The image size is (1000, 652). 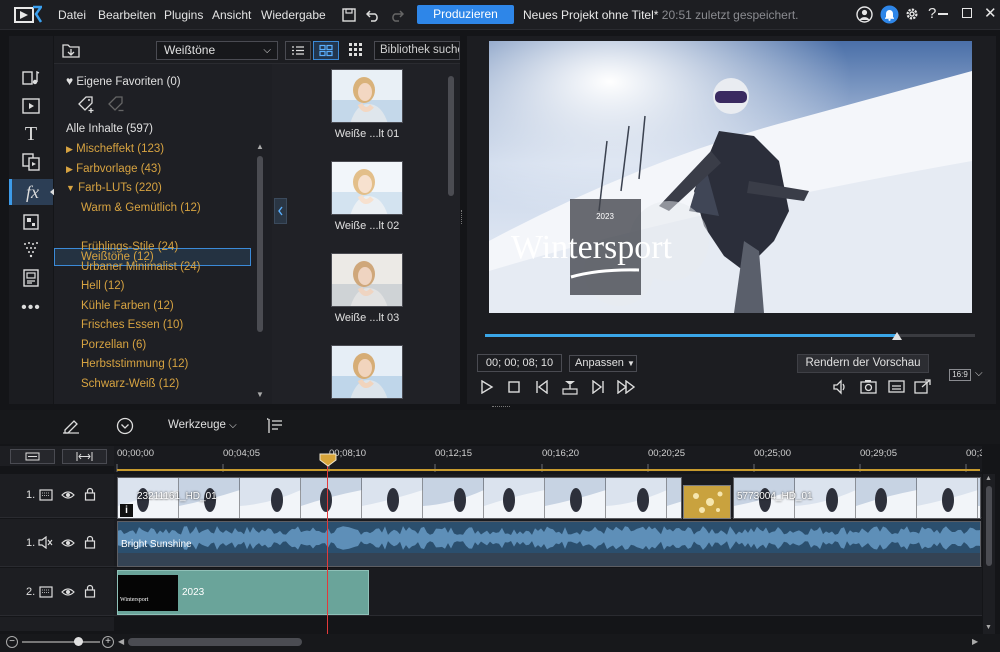 What do you see at coordinates (943, 14) in the screenshot?
I see `minimize-icon` at bounding box center [943, 14].